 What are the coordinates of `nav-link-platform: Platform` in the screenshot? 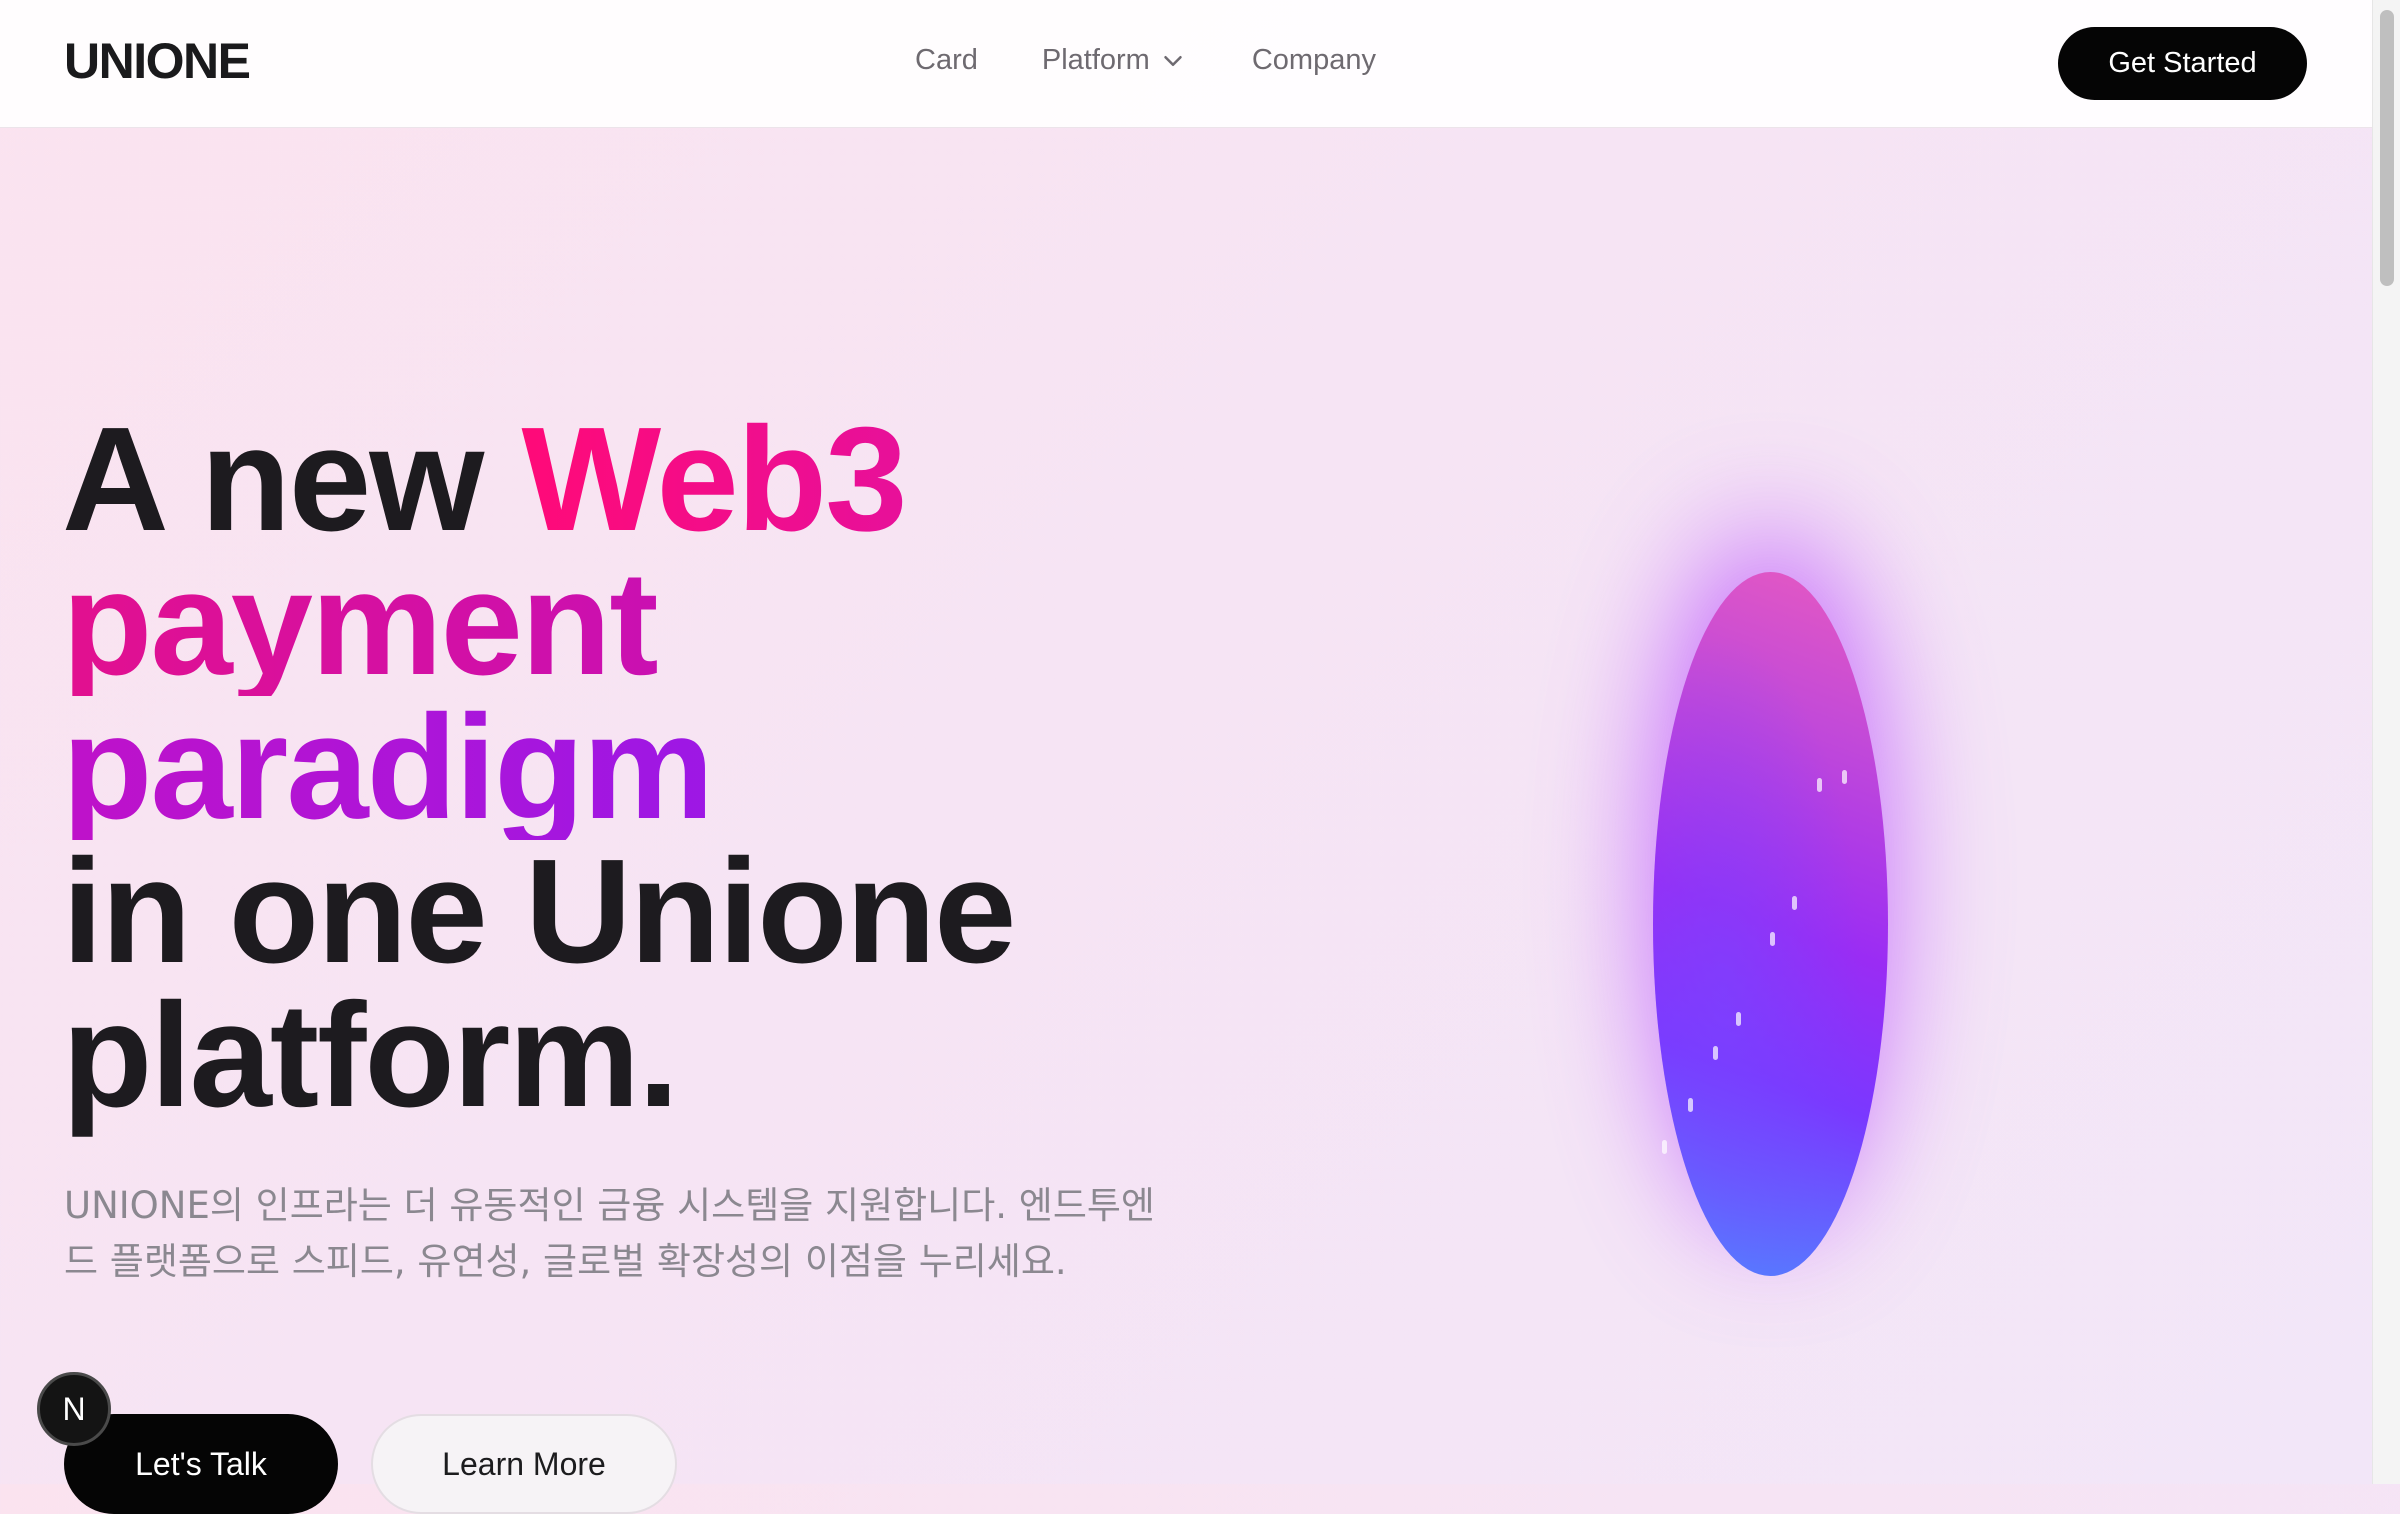 It's located at (1115, 60).